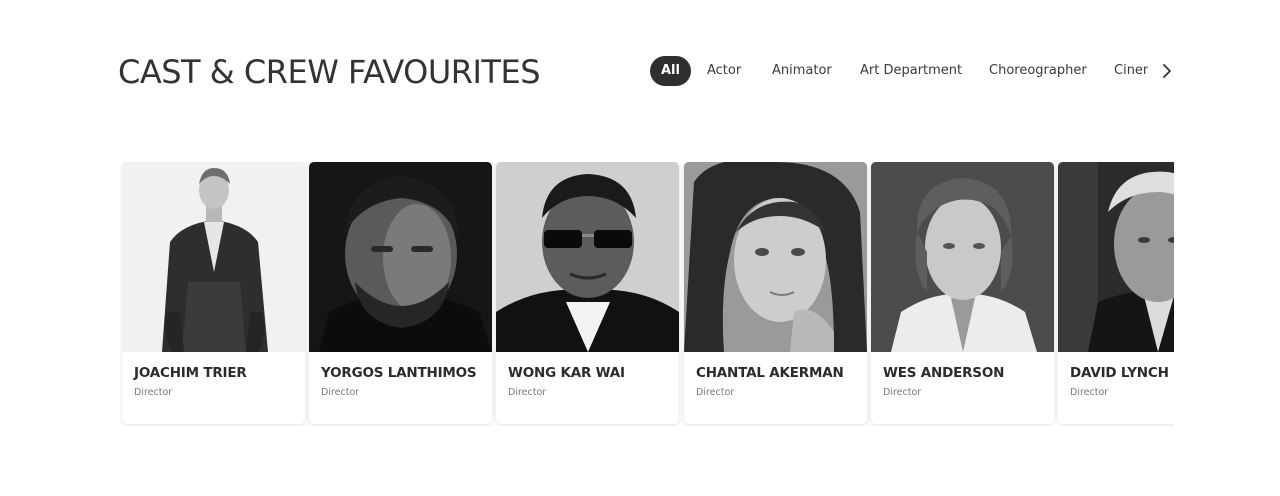 Image resolution: width=1280 pixels, height=496 pixels. I want to click on person-name: JOACHIM TRIER, so click(190, 373).